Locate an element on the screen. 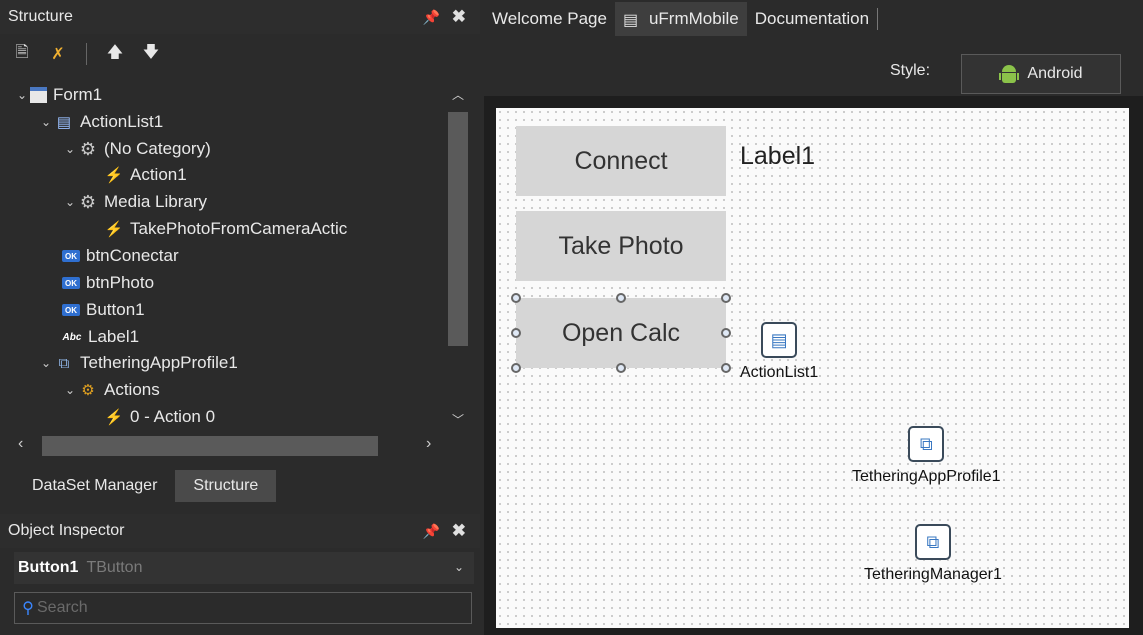  tree-item-label: TetheringAppProfile1 is located at coordinates (159, 362).